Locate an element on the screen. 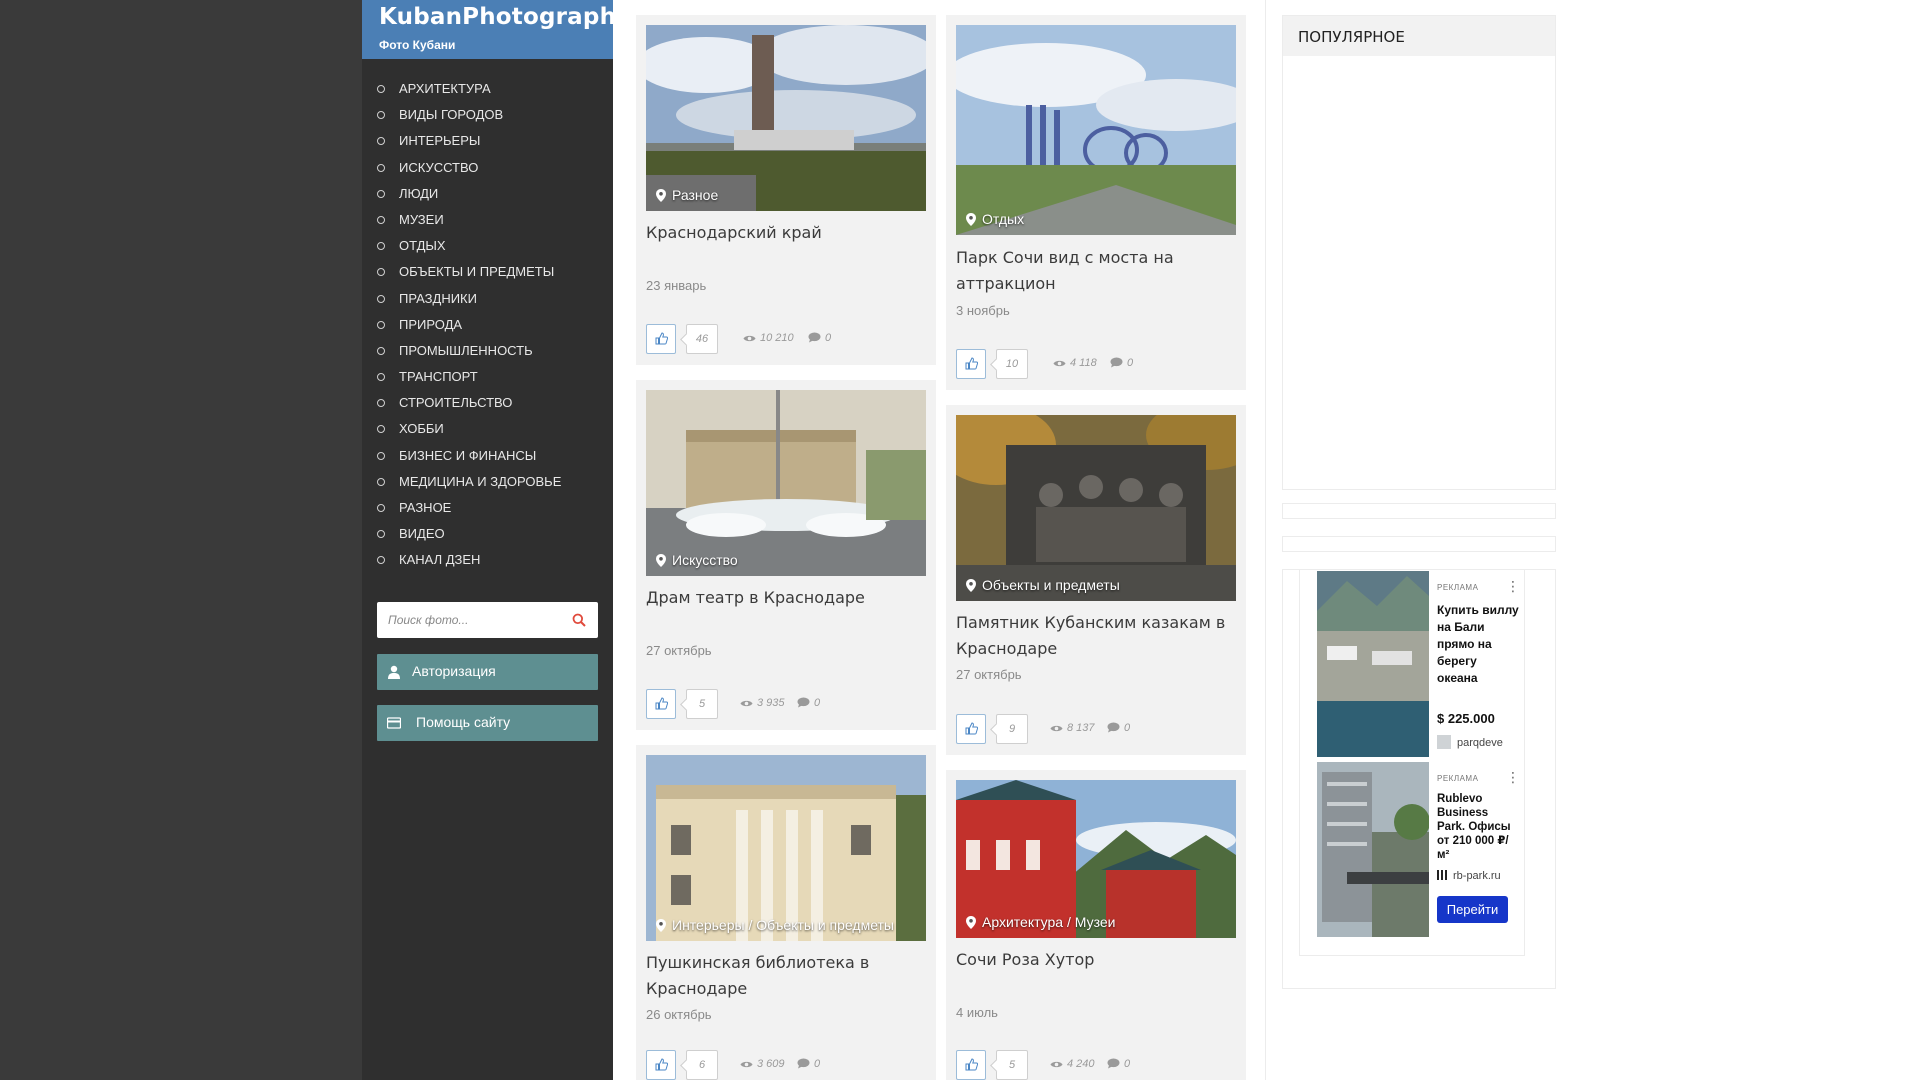 This screenshot has height=1080, width=1920. search-icon is located at coordinates (579, 620).